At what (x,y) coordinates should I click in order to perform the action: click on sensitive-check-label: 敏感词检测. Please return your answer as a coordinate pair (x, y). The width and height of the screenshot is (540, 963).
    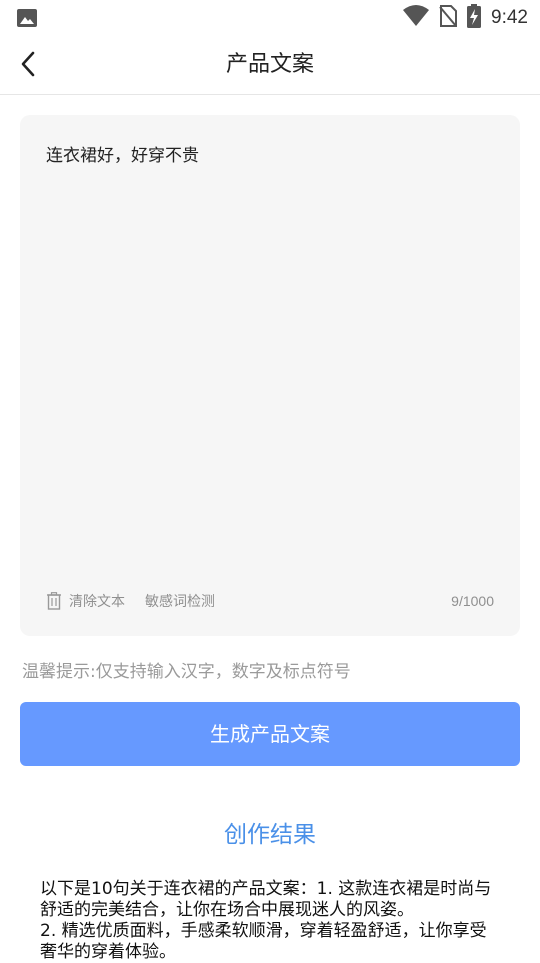
    Looking at the image, I should click on (180, 602).